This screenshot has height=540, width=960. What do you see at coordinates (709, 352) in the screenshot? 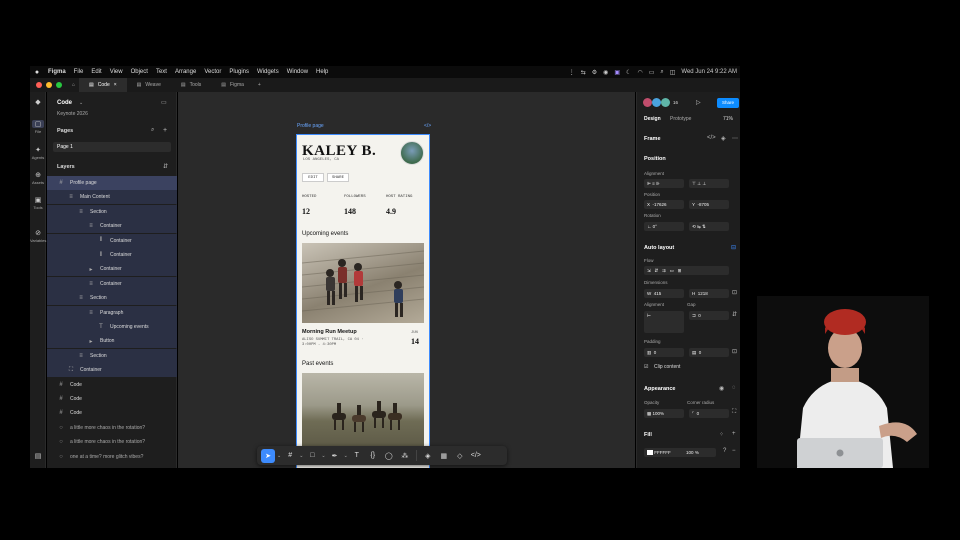
I see `padding-v-field: ▤ 0` at bounding box center [709, 352].